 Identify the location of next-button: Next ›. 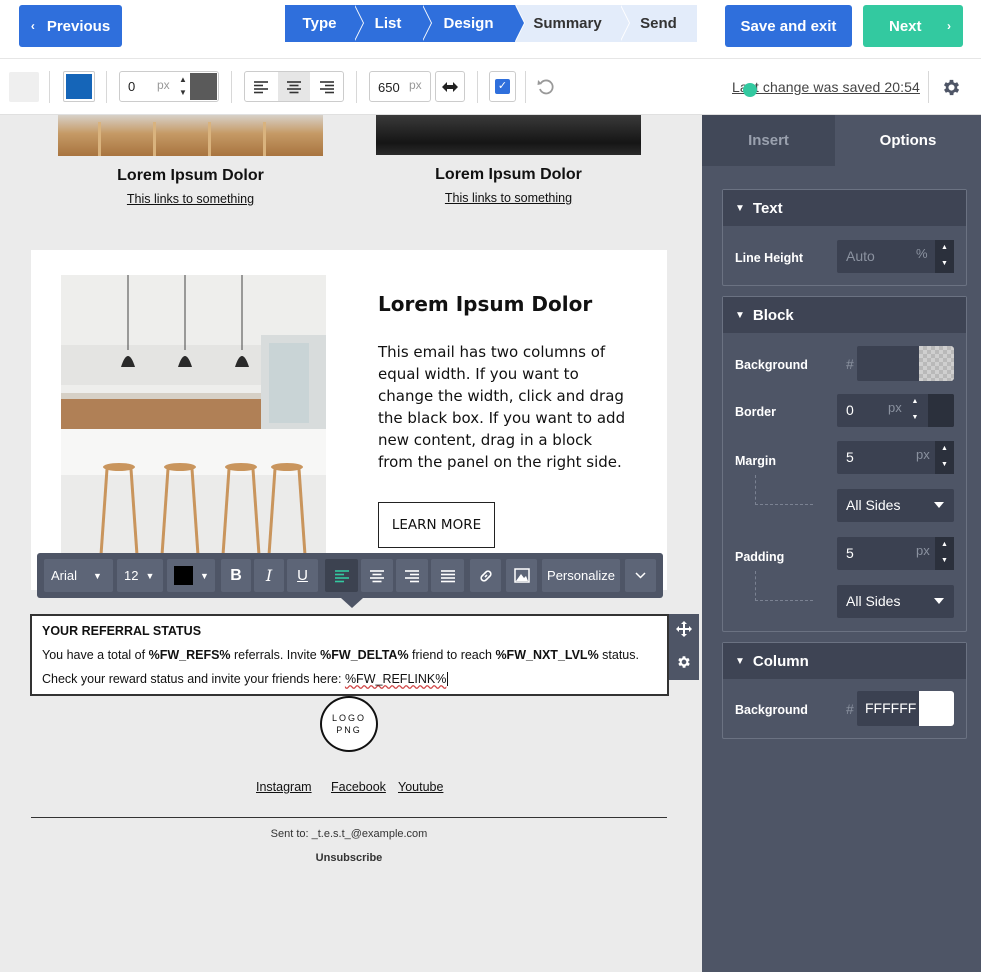
(913, 26).